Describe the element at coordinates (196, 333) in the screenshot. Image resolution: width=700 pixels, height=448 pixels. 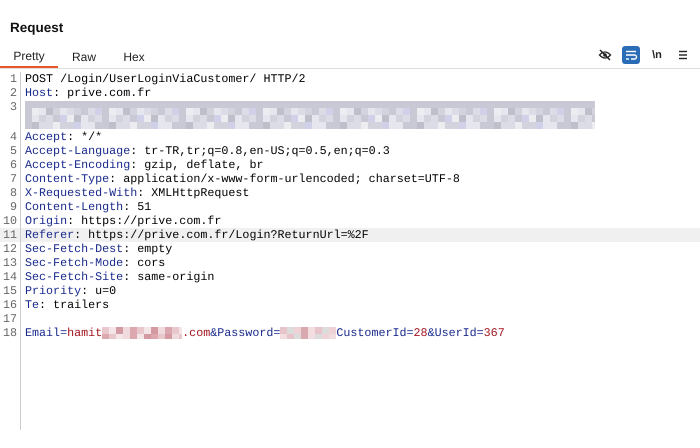
I see `code-text: .com` at that location.